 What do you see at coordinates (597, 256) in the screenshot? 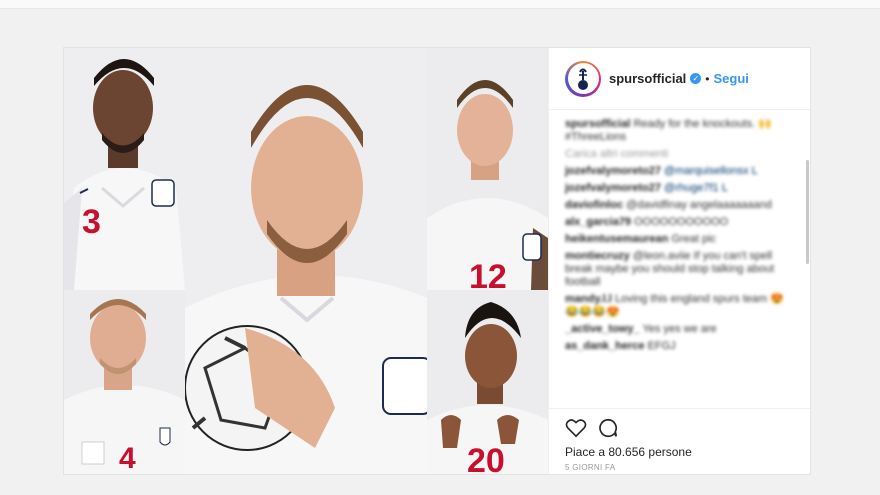
I see `comment-username: montiecruzy` at bounding box center [597, 256].